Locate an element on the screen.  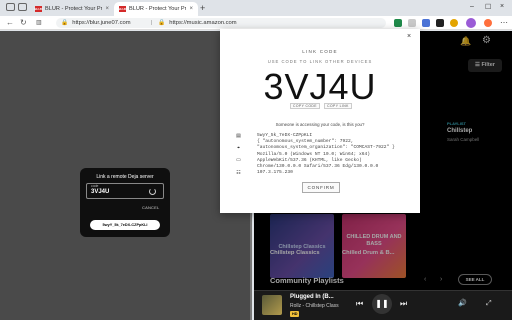
cancel-button: CANCEL is located at coordinates (150, 207).